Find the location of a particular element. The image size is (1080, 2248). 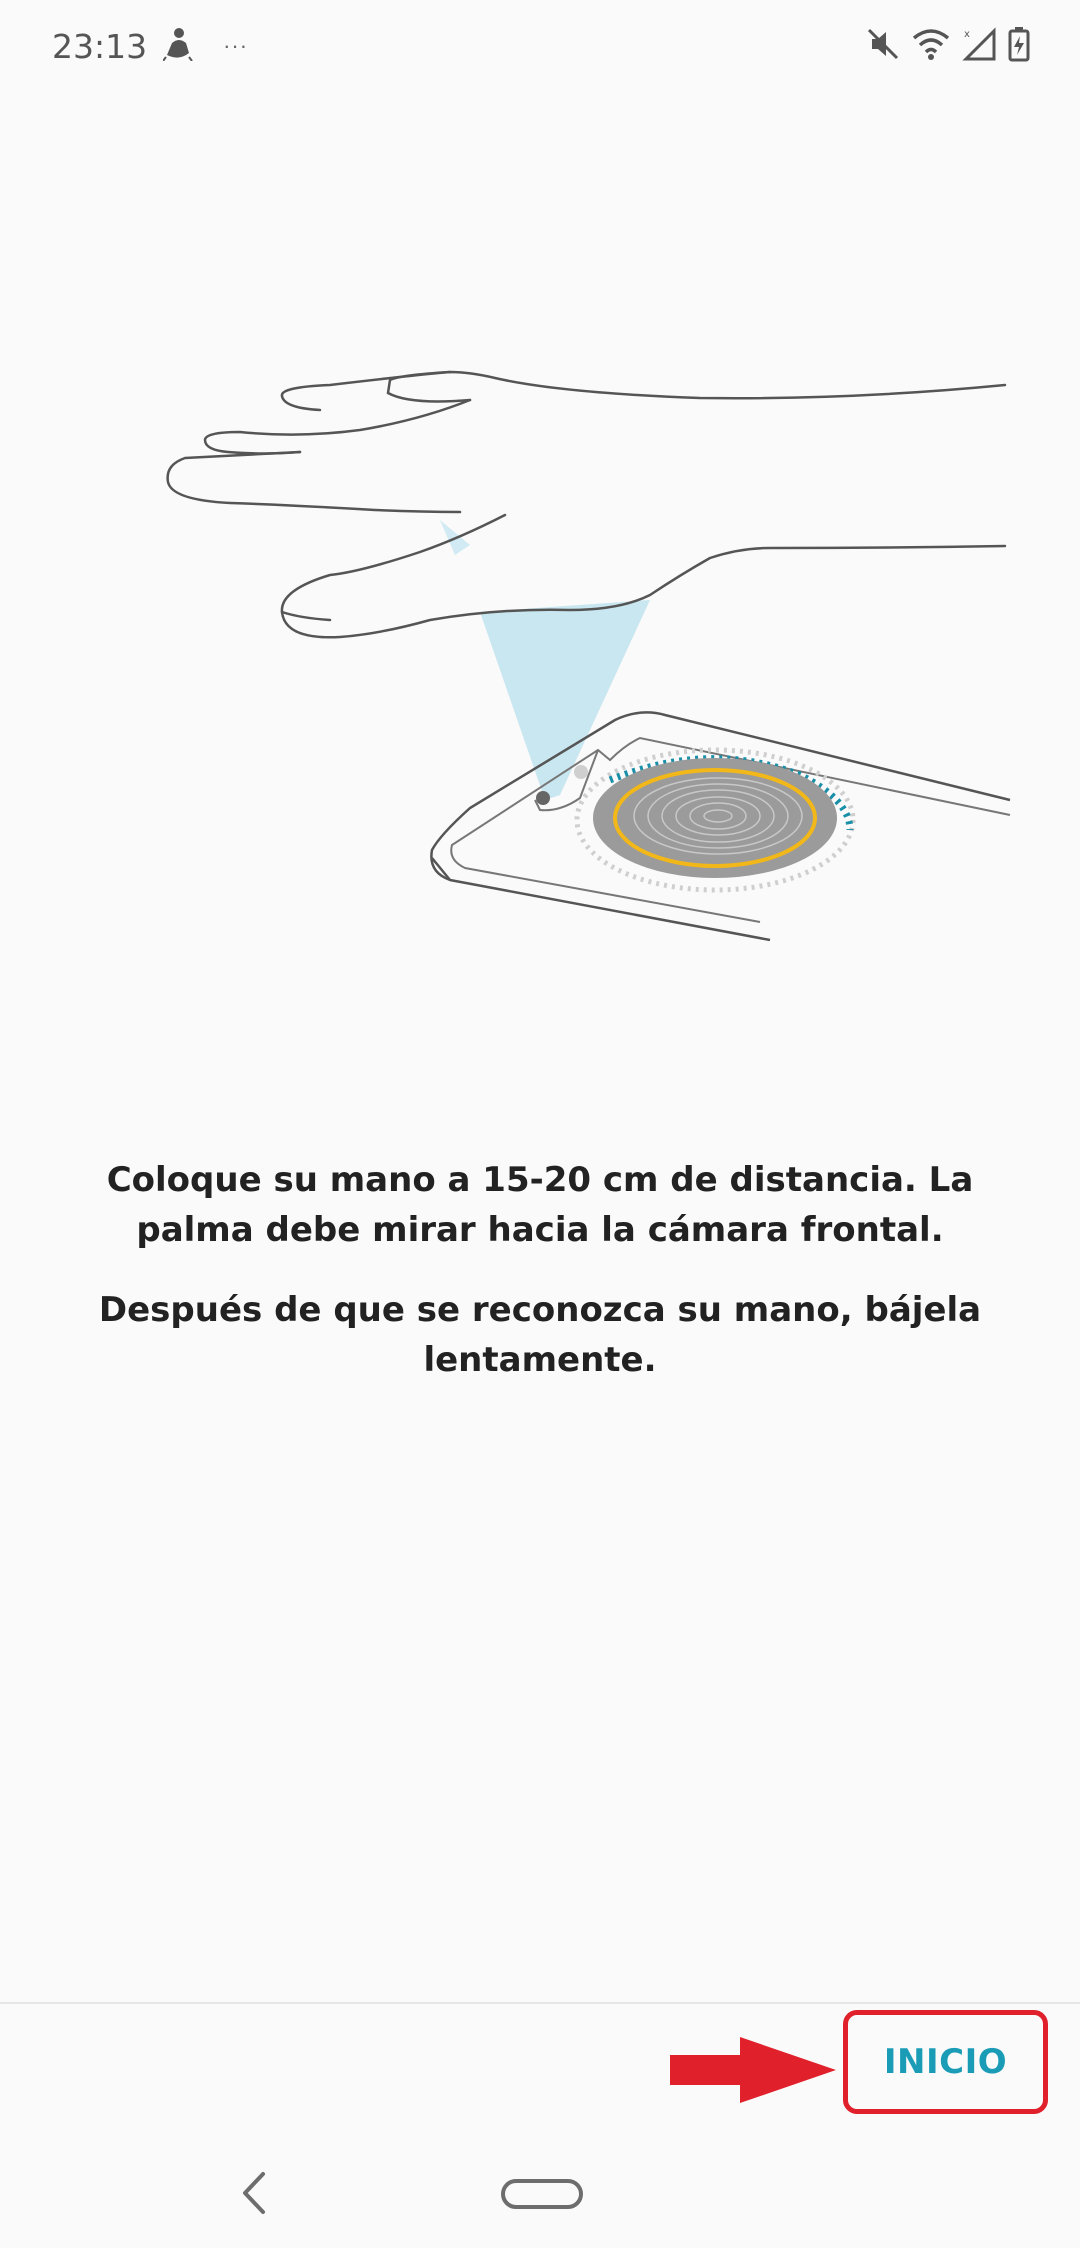

start-button: INICIO is located at coordinates (945, 2062).